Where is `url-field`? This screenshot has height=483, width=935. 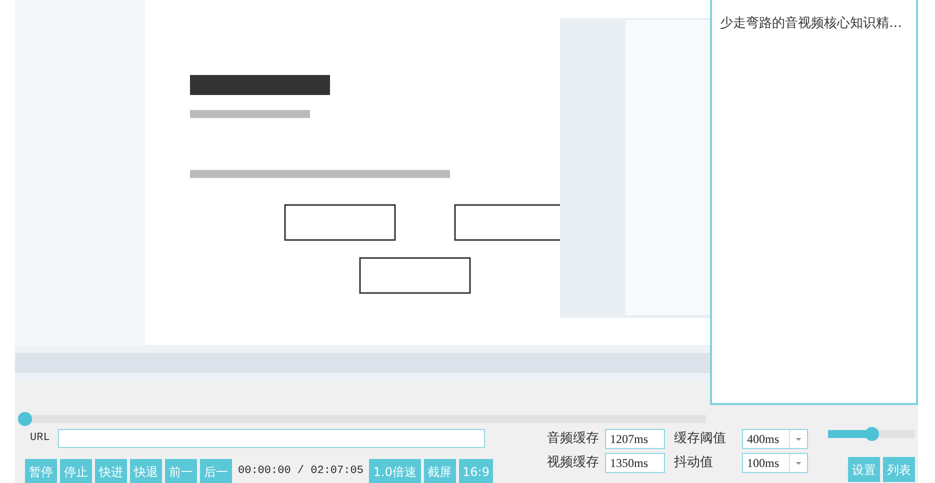
url-field is located at coordinates (271, 438).